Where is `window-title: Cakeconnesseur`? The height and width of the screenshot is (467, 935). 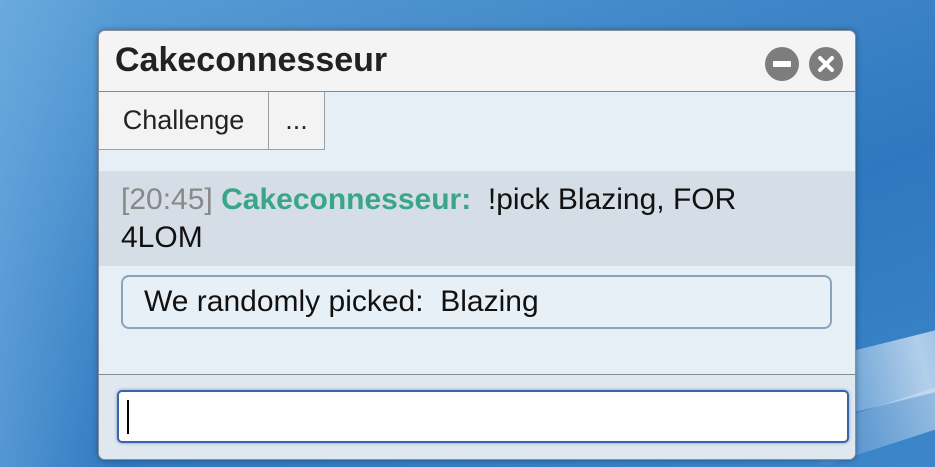 window-title: Cakeconnesseur is located at coordinates (251, 60).